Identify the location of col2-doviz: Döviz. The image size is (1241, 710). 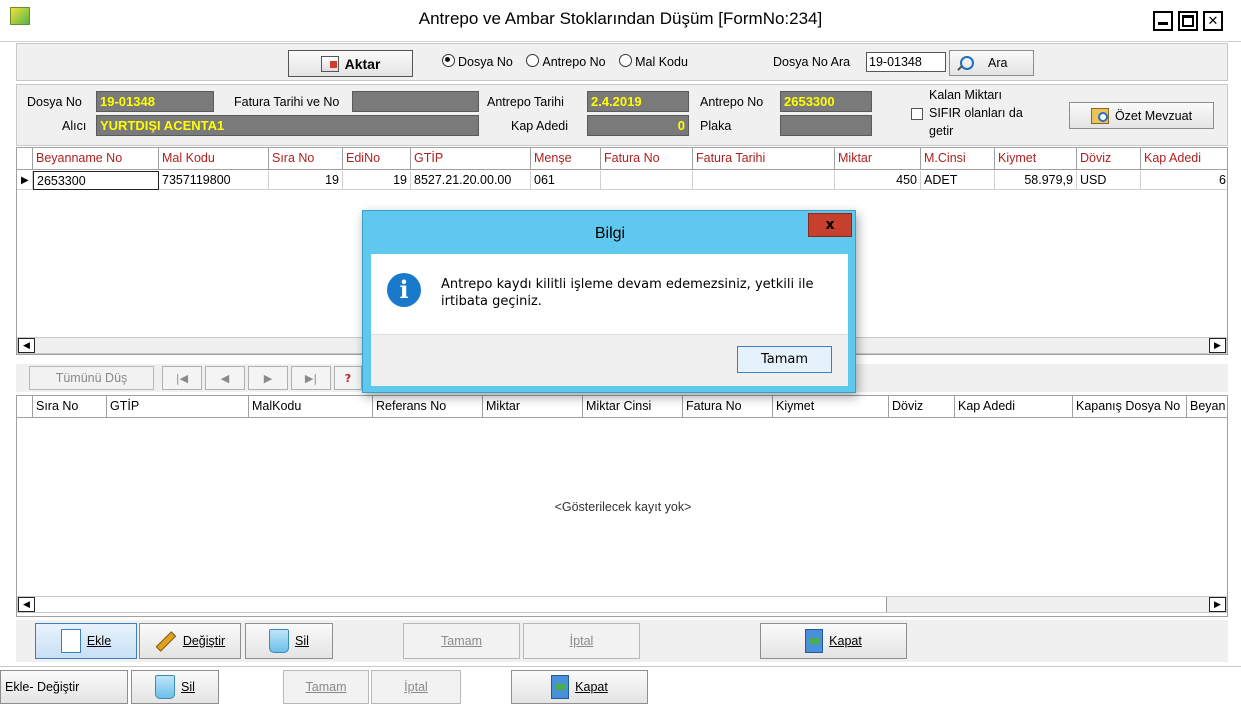
(922, 406).